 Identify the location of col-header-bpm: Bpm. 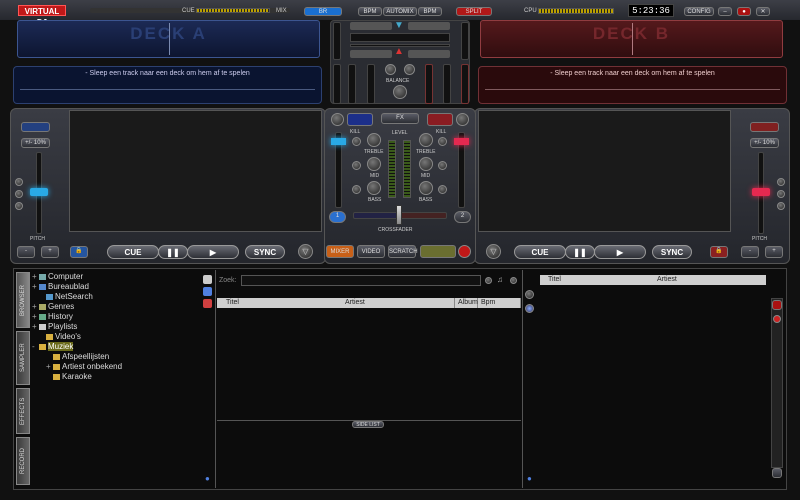
(499, 303).